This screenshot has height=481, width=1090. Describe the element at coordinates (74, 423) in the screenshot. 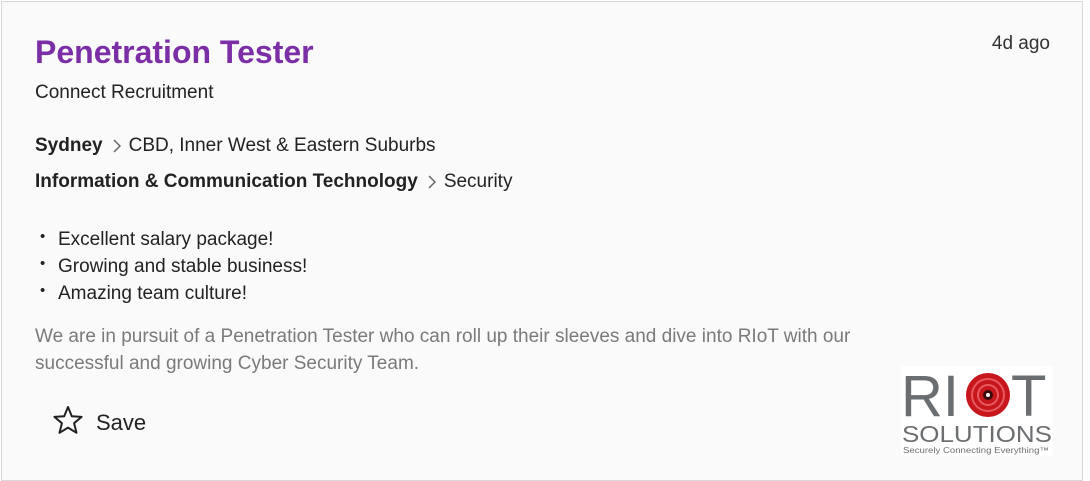

I see `star-outline-icon` at that location.